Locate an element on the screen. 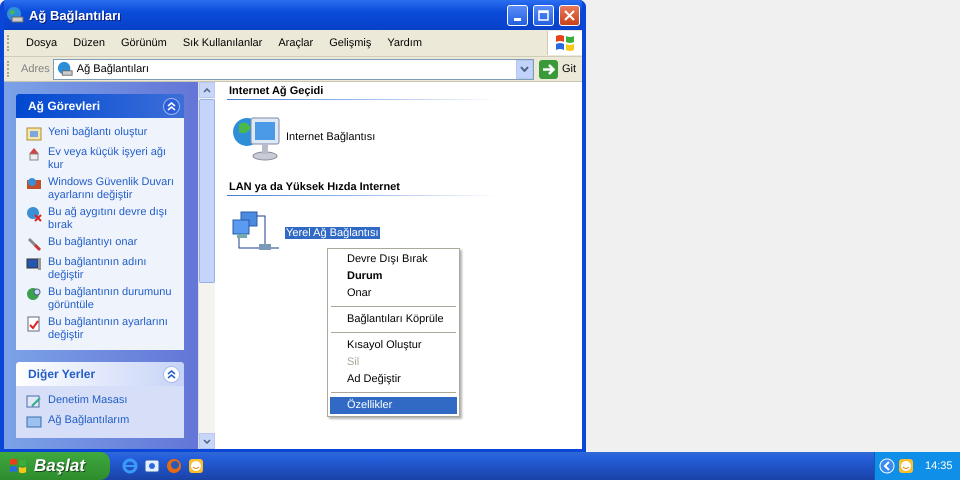 The height and width of the screenshot is (480, 960). maximize-icon is located at coordinates (543, 15).